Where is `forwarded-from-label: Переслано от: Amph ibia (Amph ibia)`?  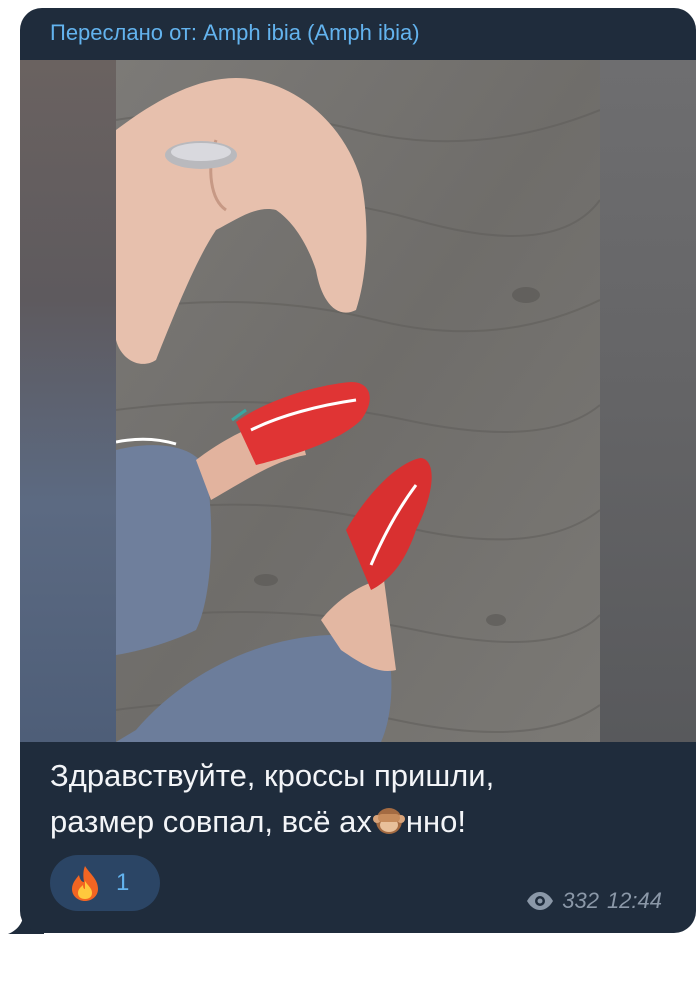
forwarded-from-label: Переслано от: Amph ibia (Amph ibia) is located at coordinates (235, 33).